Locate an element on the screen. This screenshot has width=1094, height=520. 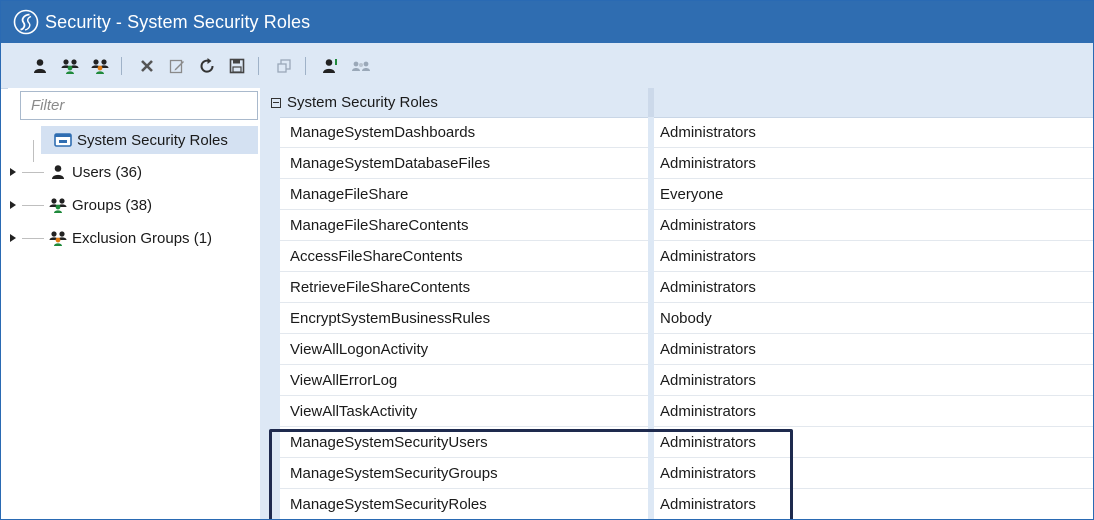
toolbar is located at coordinates (547, 66).